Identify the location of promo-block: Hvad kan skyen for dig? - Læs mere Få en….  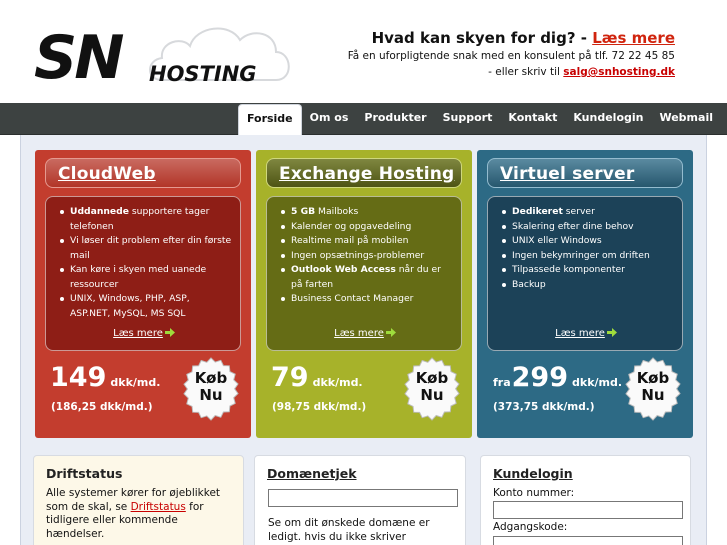
(511, 54).